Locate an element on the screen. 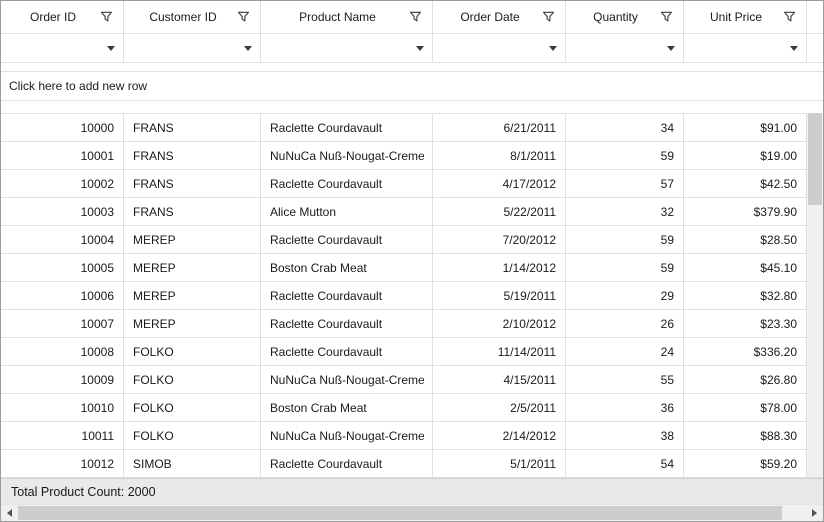 The width and height of the screenshot is (824, 522). table-row: 10003 FRANS Alice Mutton 5/22/2011 32 $379.90 is located at coordinates (412, 212).